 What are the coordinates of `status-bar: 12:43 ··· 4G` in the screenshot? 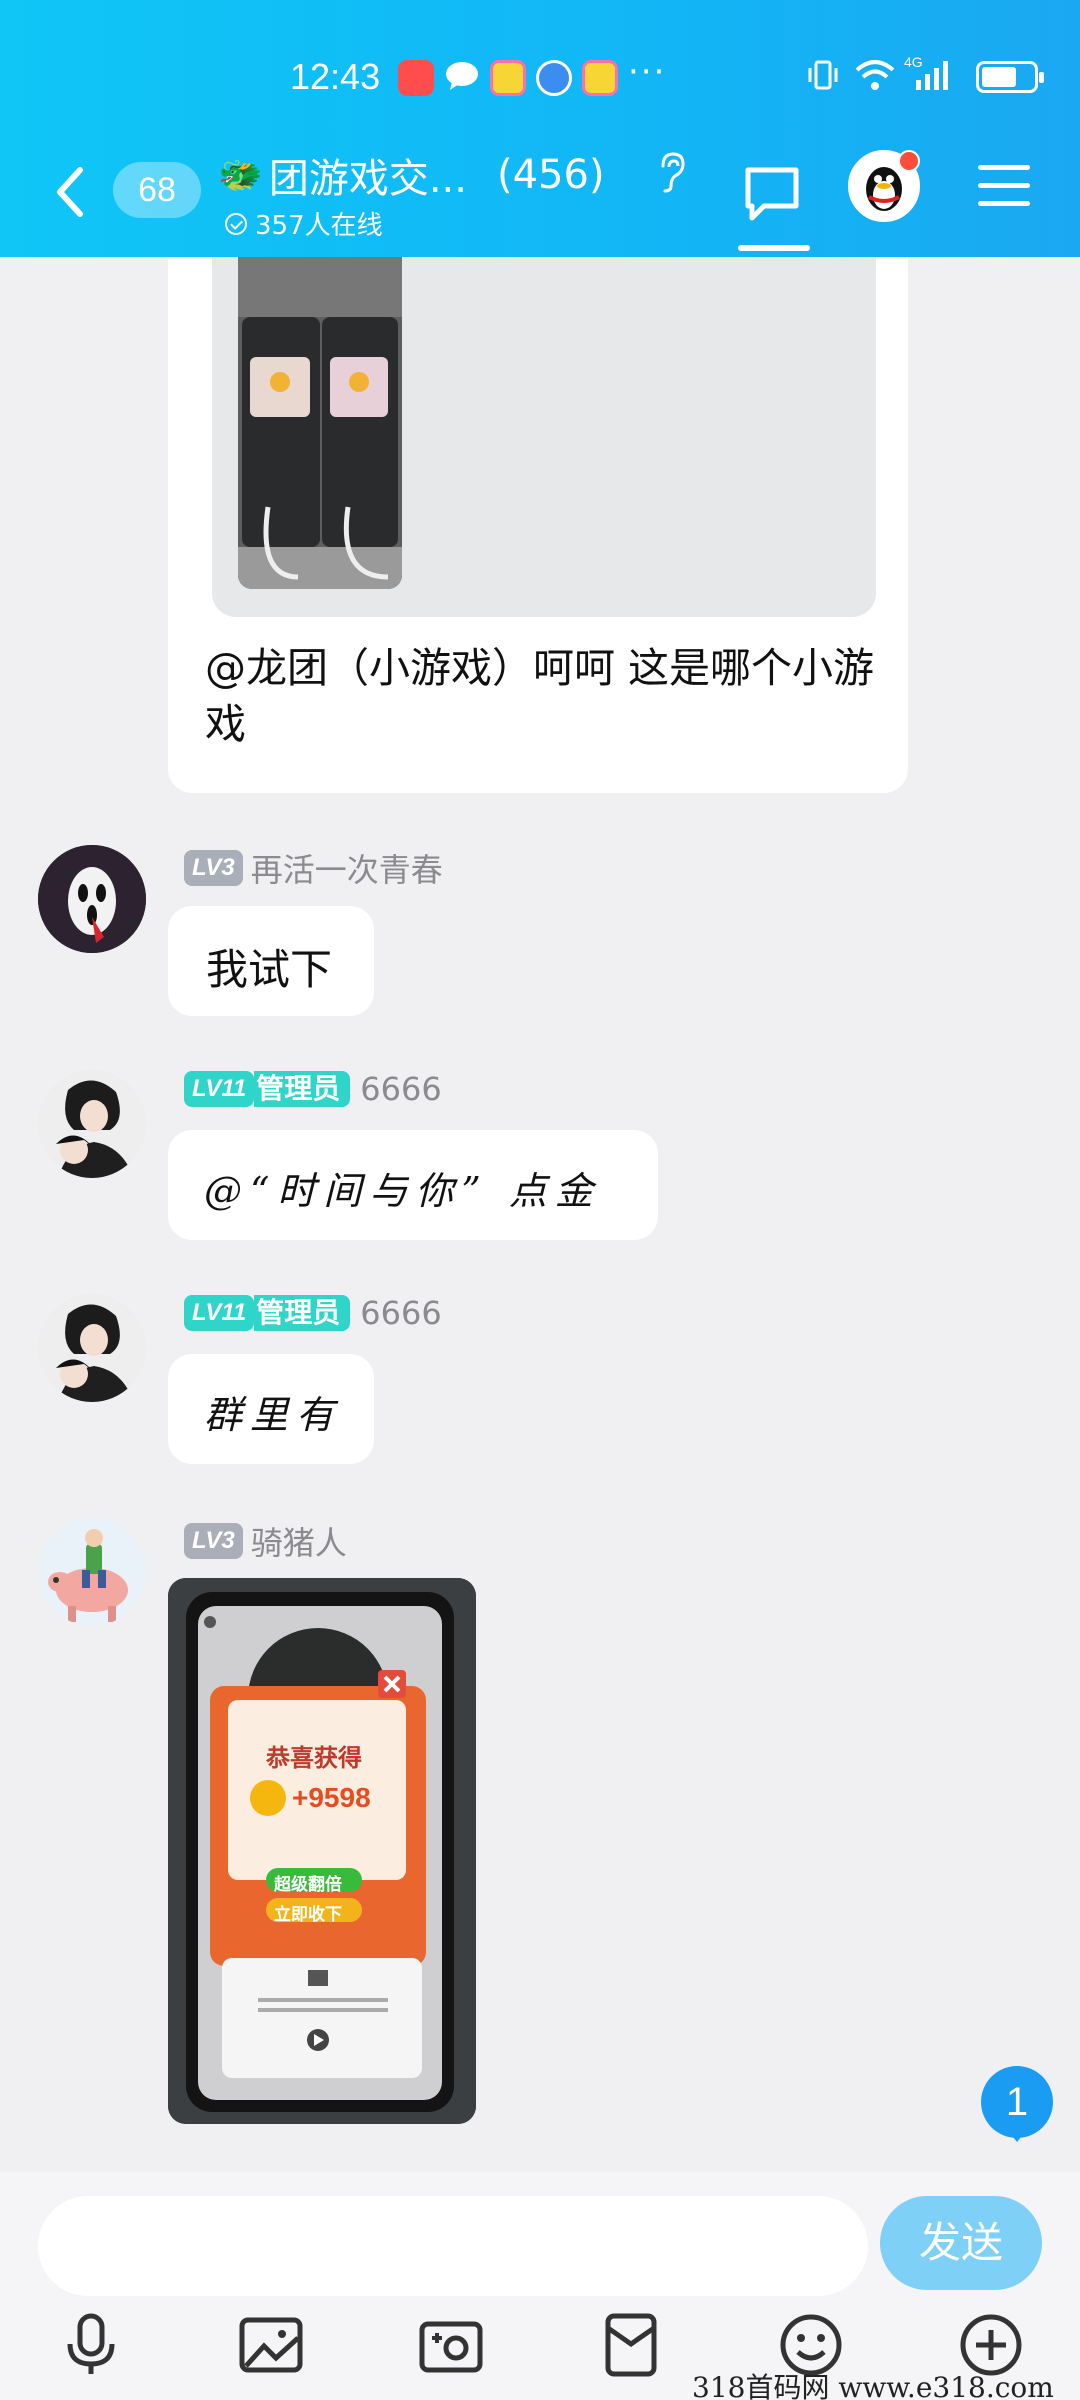 It's located at (540, 80).